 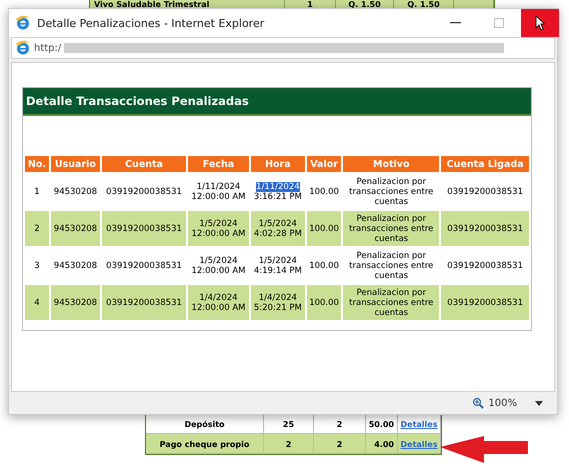 I want to click on table-cell: 1/5/2024 4:02:28 PM, so click(x=277, y=228).